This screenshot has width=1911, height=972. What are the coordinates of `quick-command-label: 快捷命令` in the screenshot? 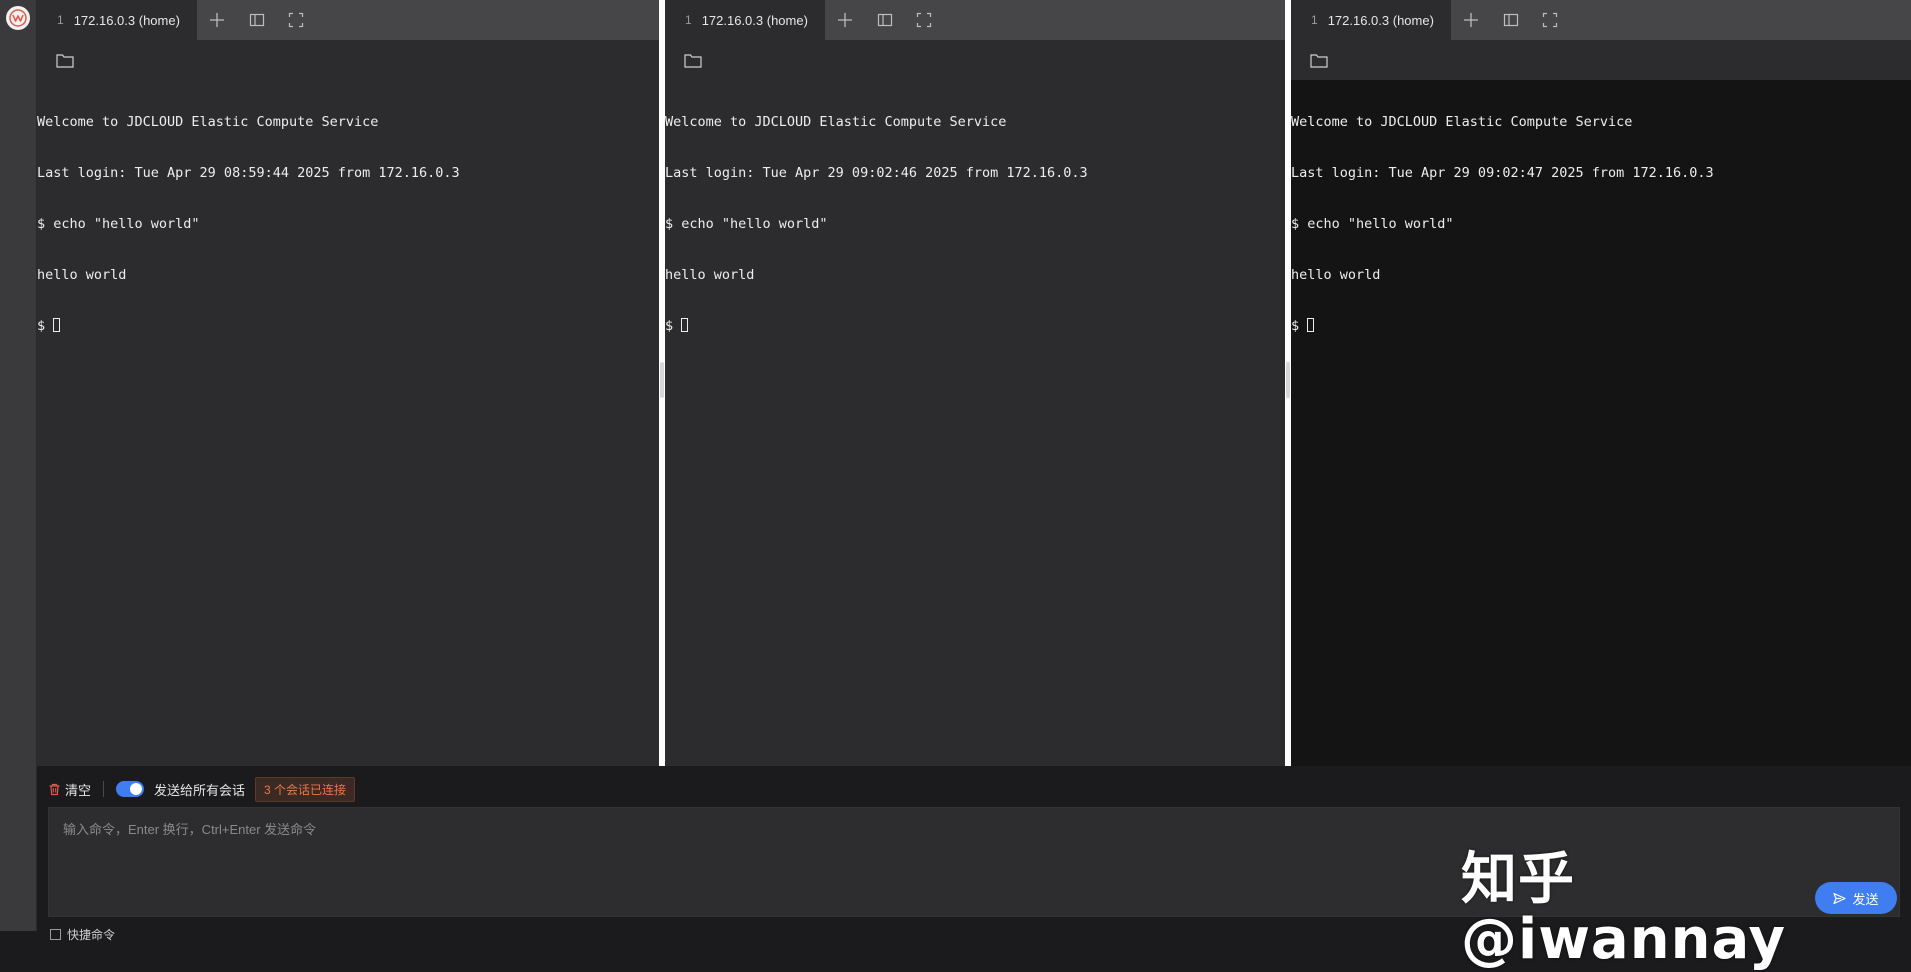 It's located at (91, 935).